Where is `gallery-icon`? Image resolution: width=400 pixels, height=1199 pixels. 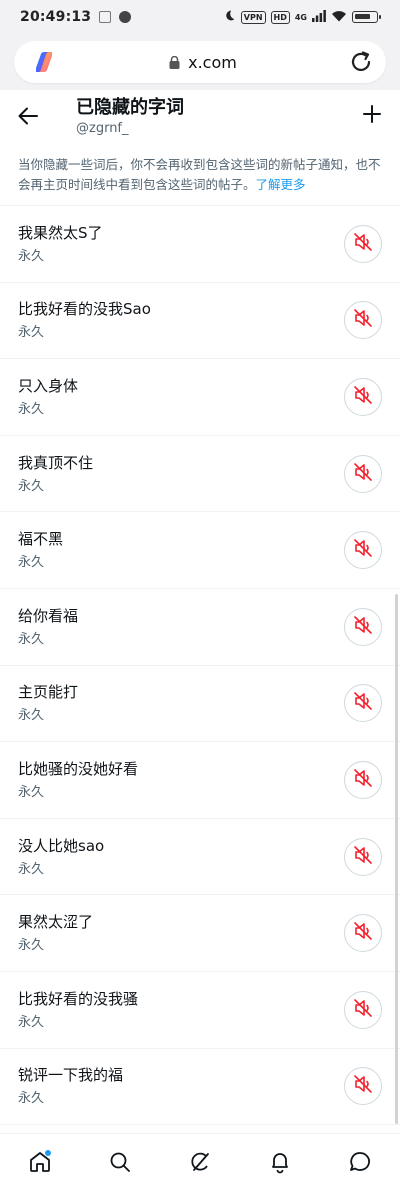
gallery-icon is located at coordinates (105, 17).